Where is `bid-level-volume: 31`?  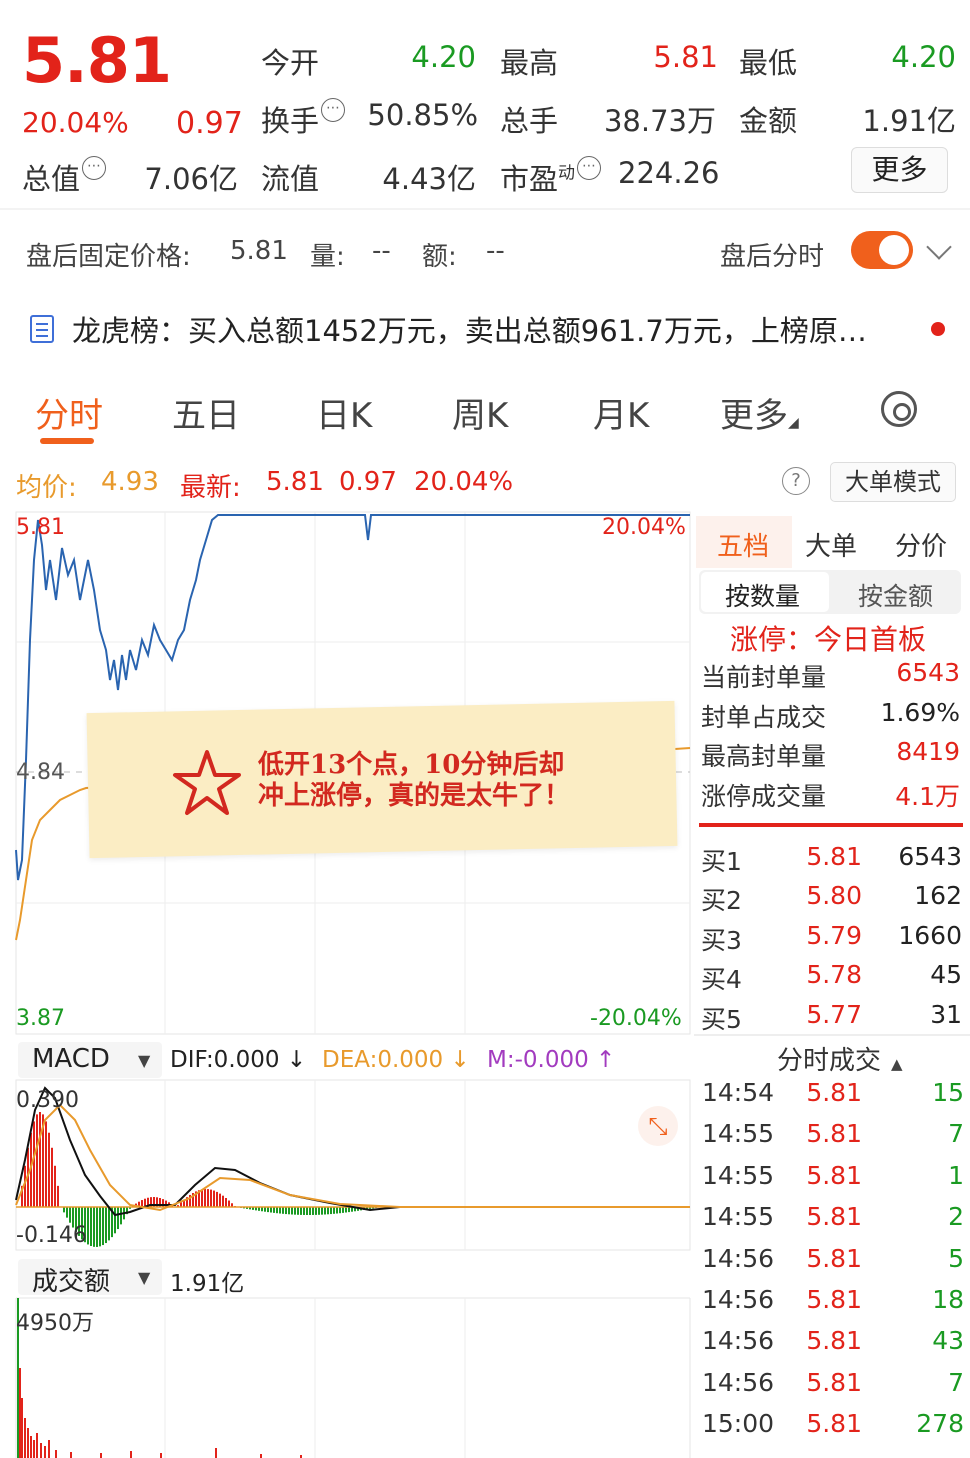 bid-level-volume: 31 is located at coordinates (946, 1014).